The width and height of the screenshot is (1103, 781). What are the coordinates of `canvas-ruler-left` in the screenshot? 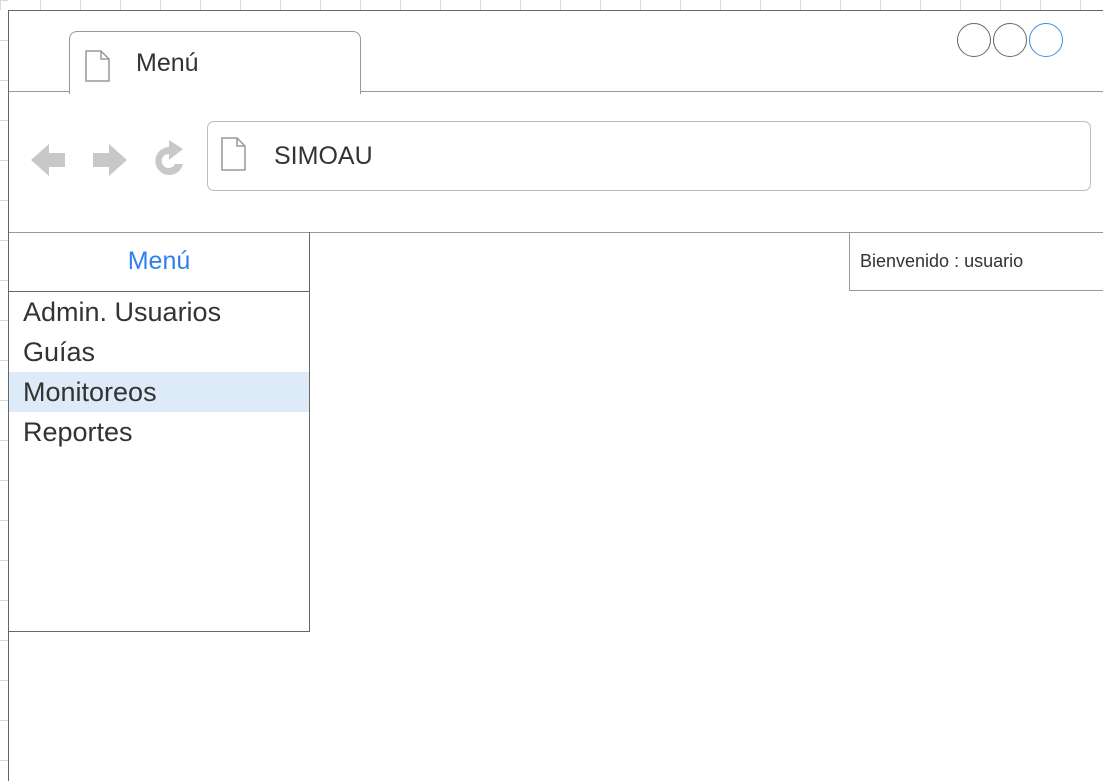 It's located at (4, 385).